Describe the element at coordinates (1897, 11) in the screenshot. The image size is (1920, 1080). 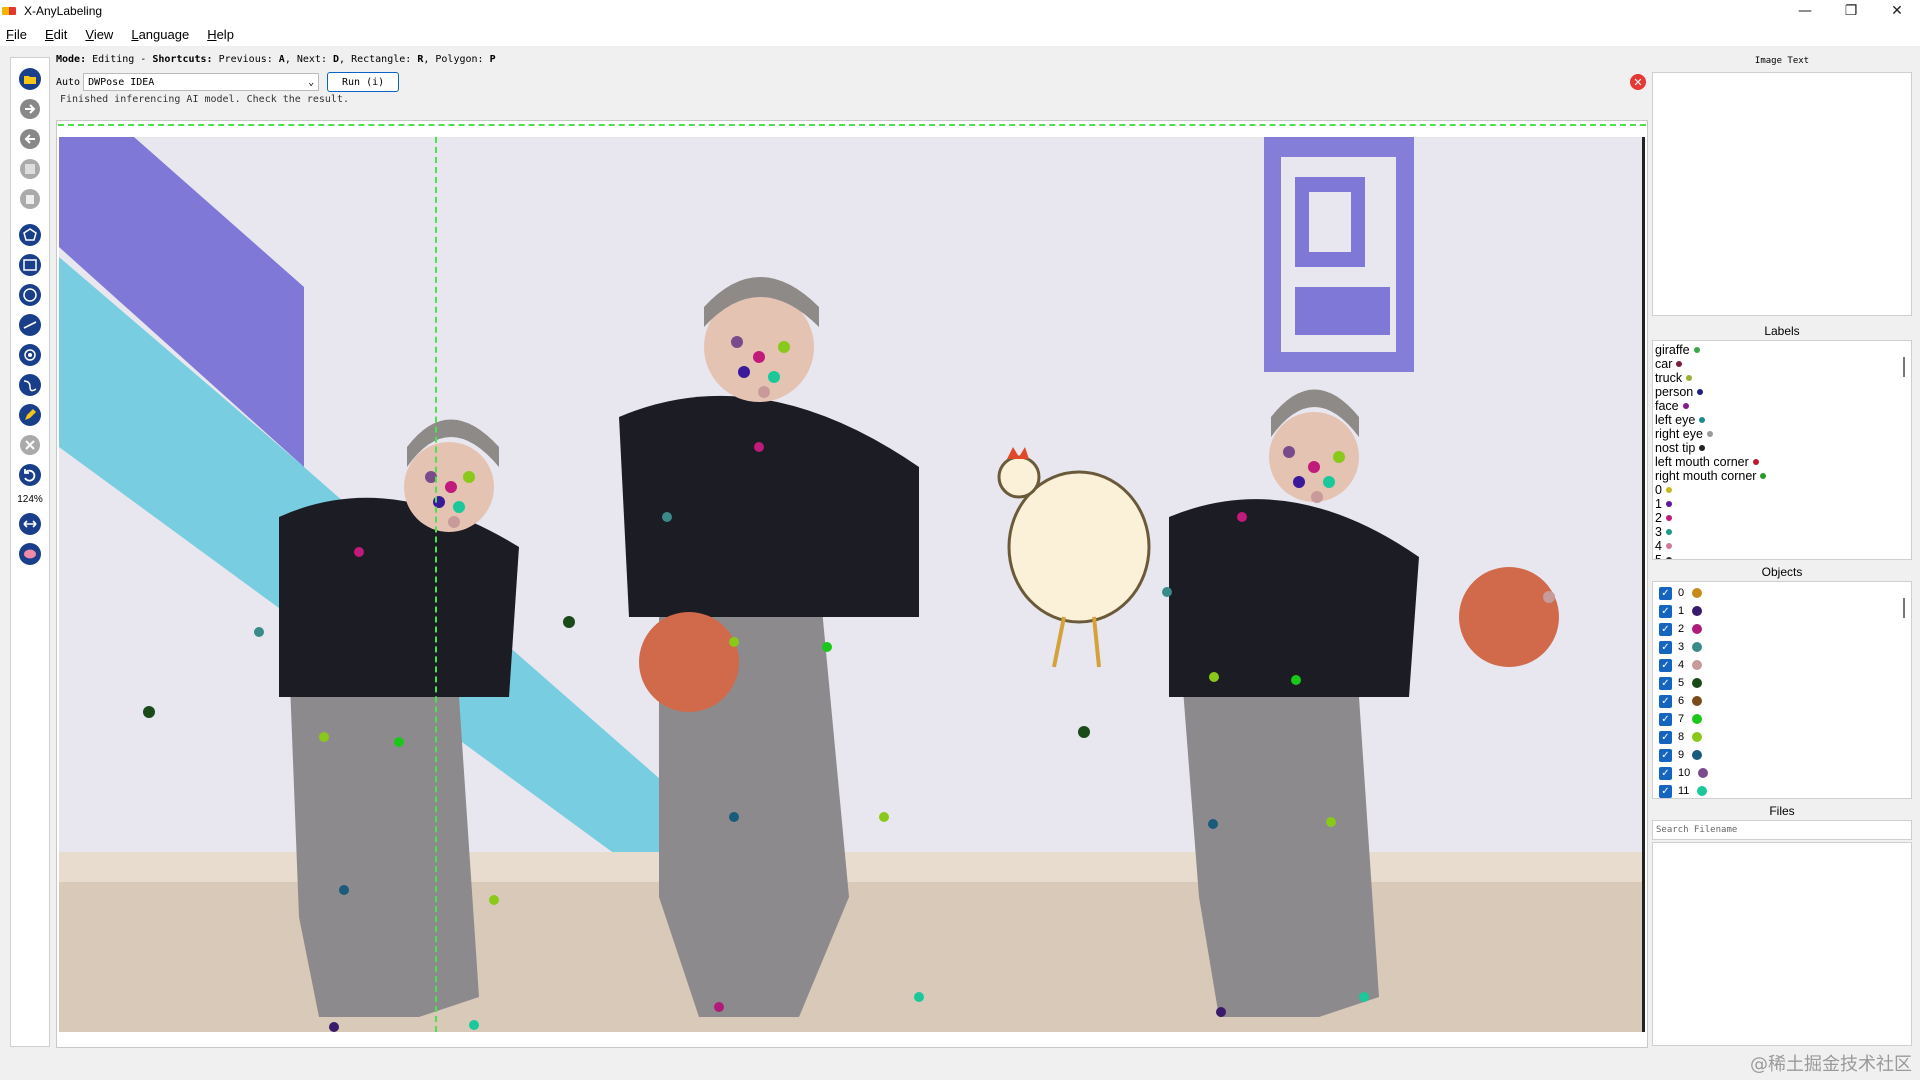
I see `close-window-button: ✕` at that location.